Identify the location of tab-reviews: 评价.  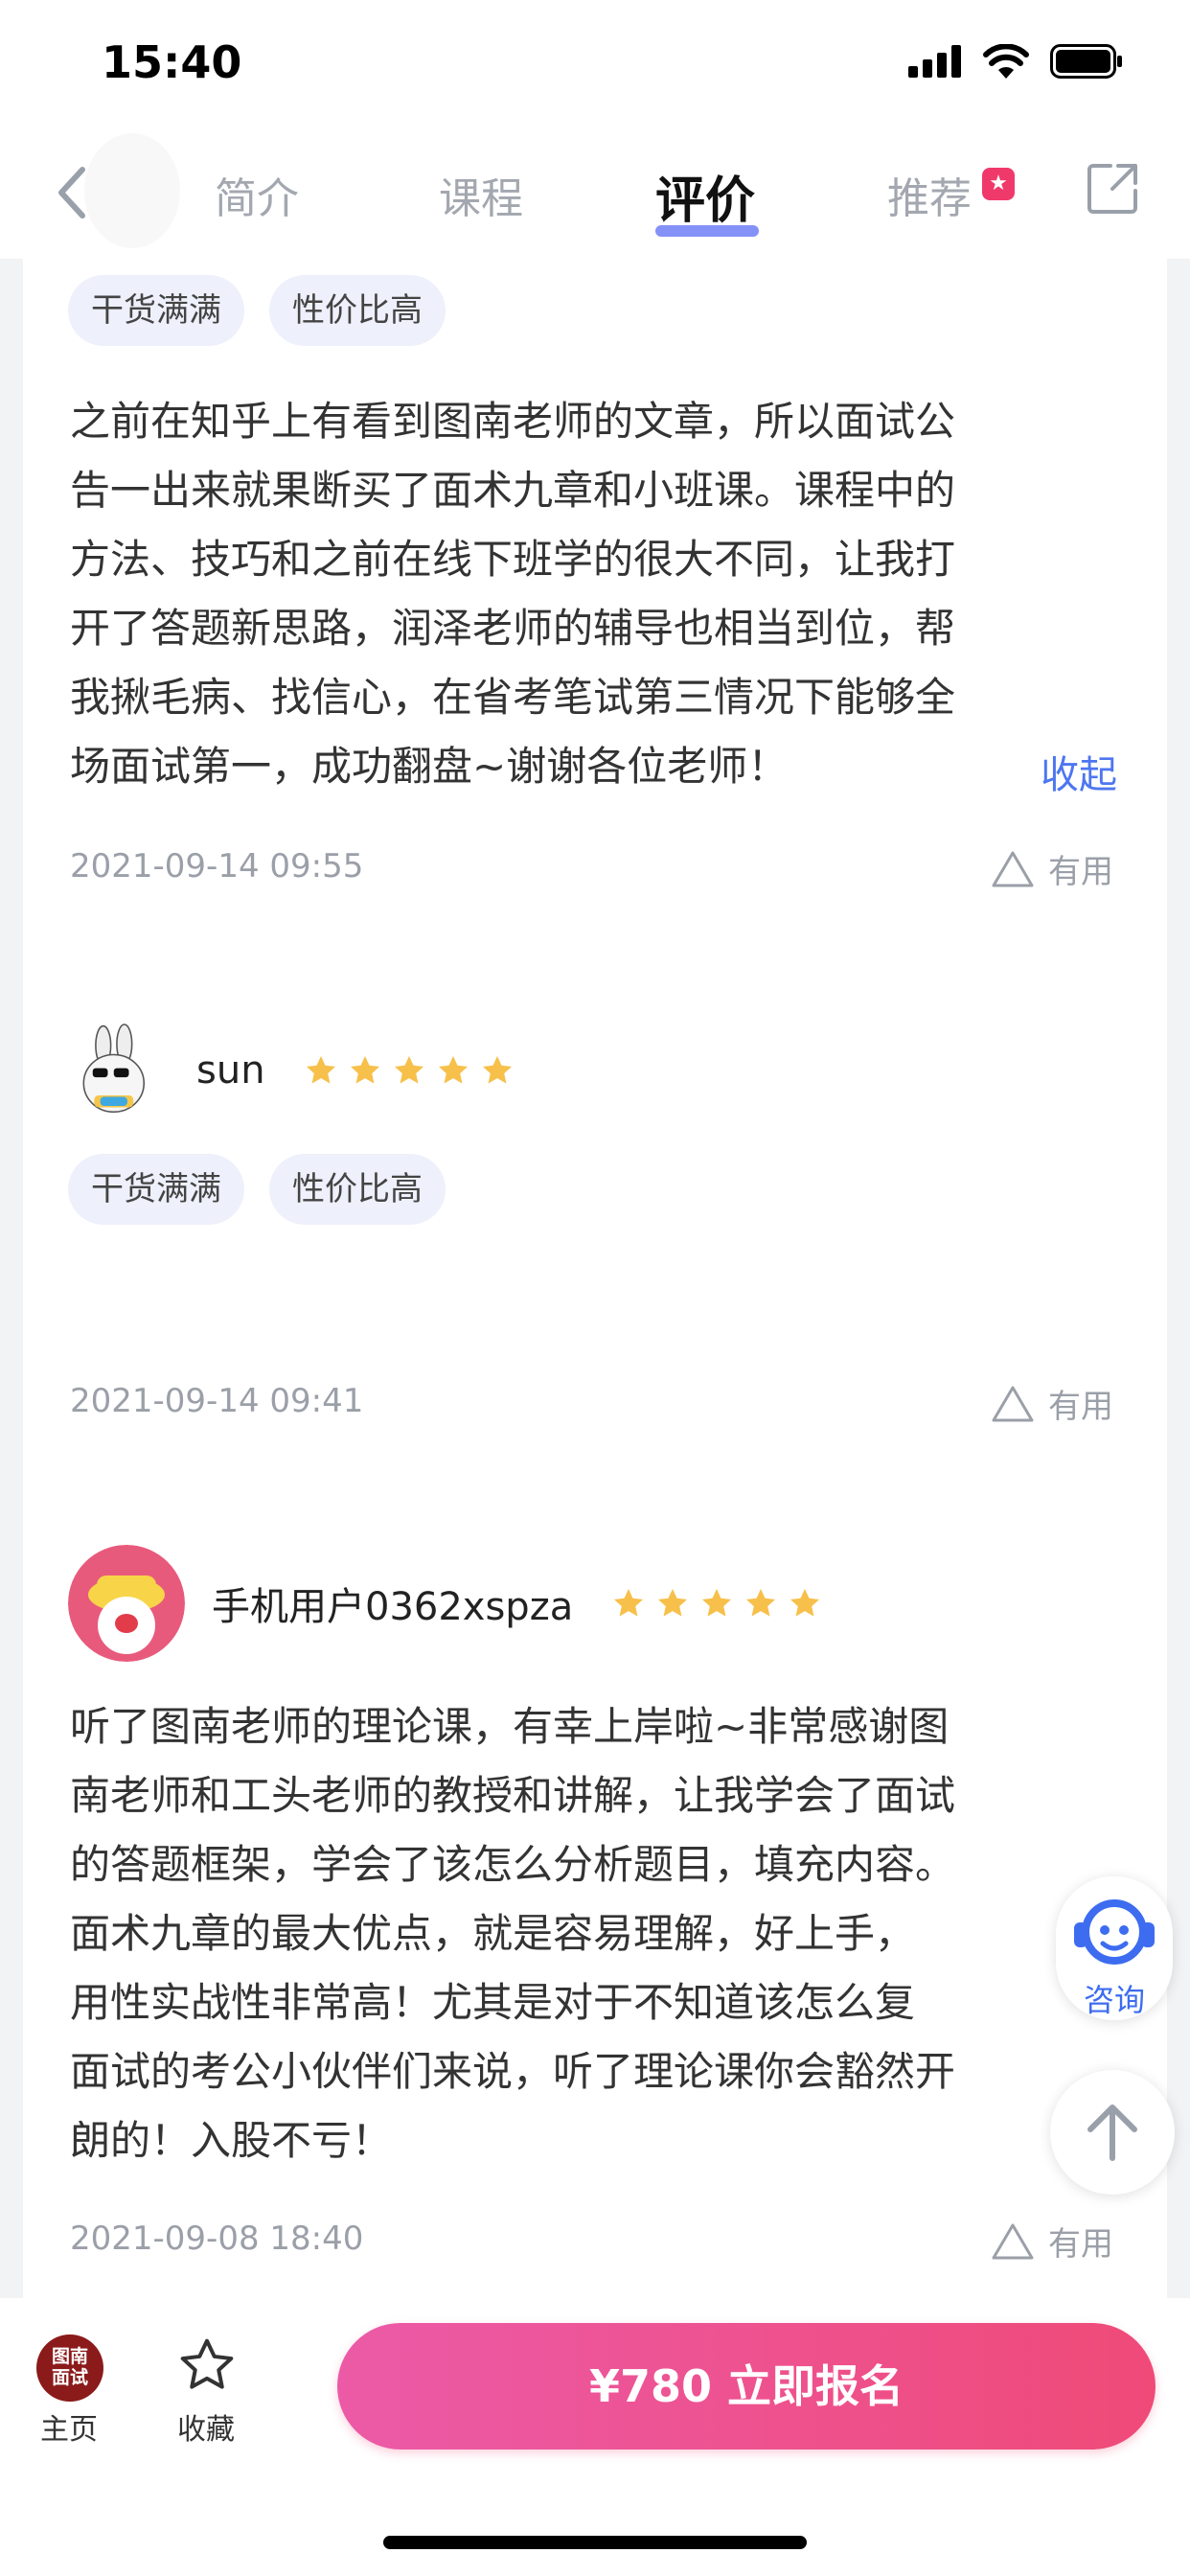
(705, 196).